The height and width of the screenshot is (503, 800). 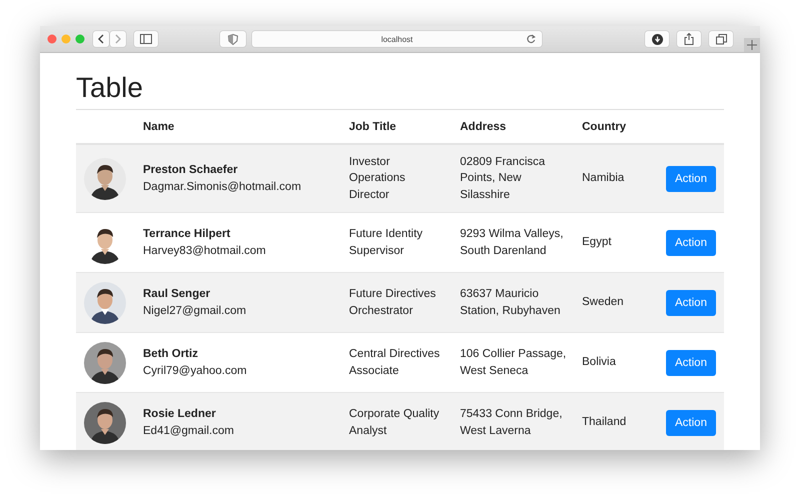 What do you see at coordinates (187, 234) in the screenshot?
I see `person-name: Terrance Hilpert` at bounding box center [187, 234].